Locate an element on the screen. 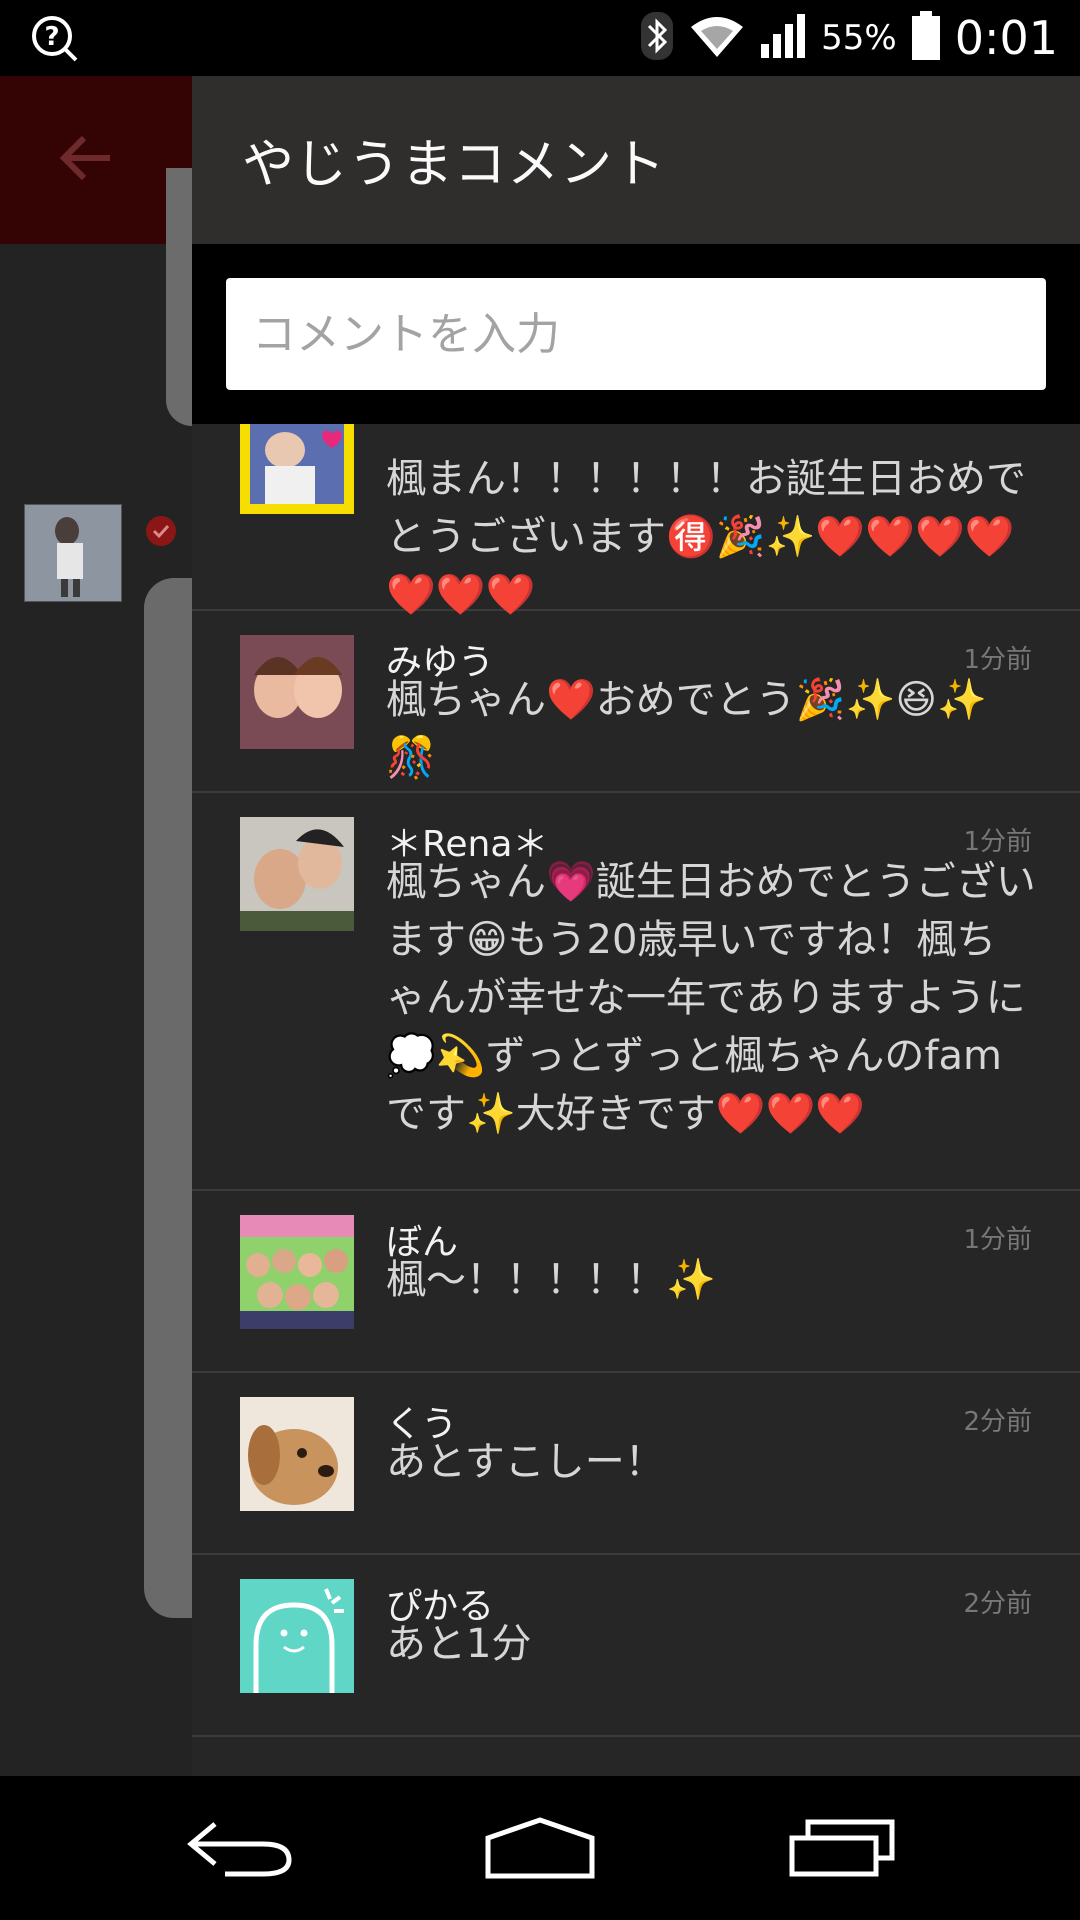  comment-text: 楓ちゃん❤️おめでとう🎉✨😆✨🎊 is located at coordinates (686, 729).